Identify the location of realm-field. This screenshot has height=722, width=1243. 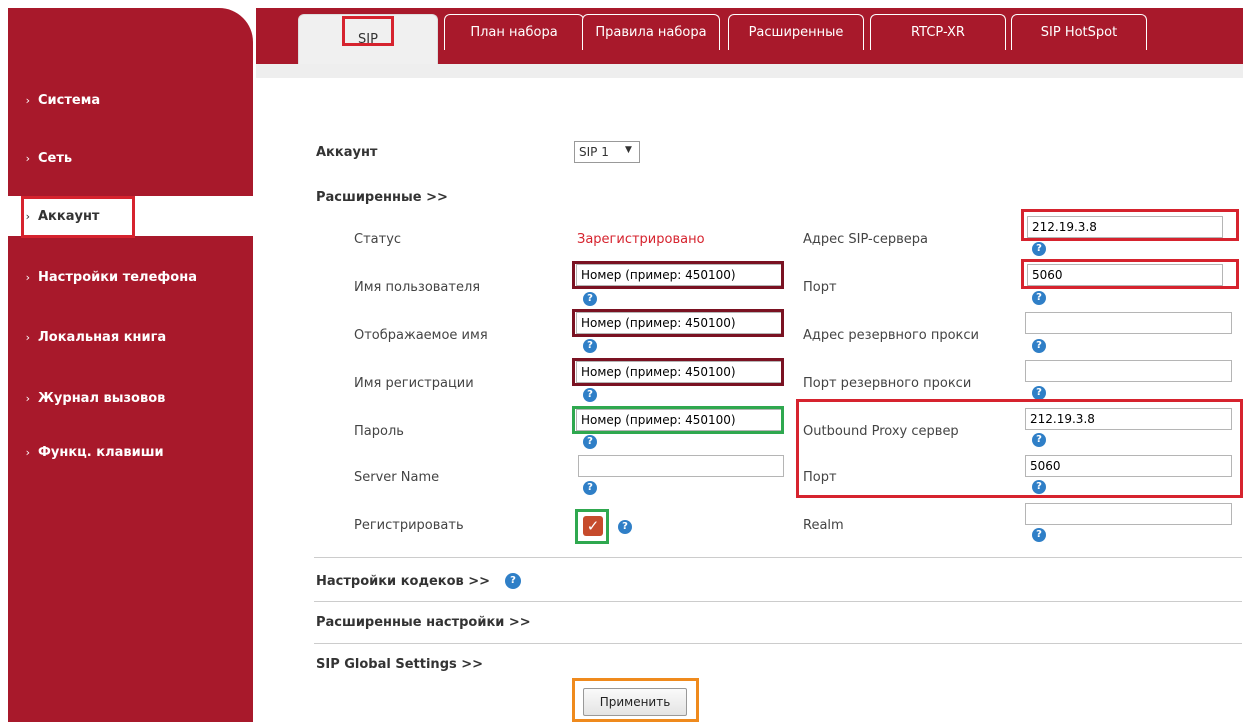
(1128, 514).